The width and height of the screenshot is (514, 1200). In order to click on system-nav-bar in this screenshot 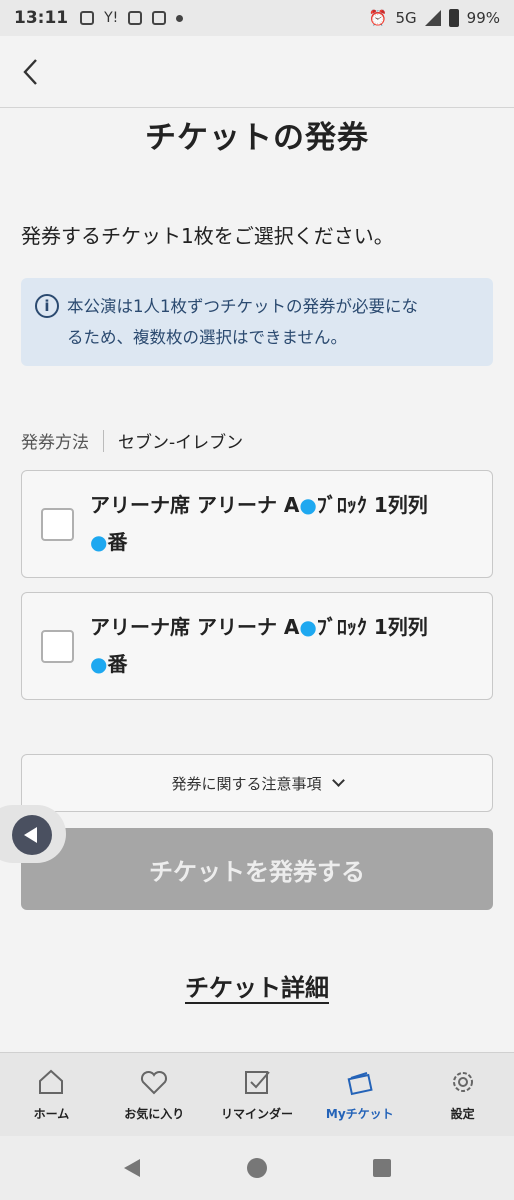, I will do `click(257, 1168)`.